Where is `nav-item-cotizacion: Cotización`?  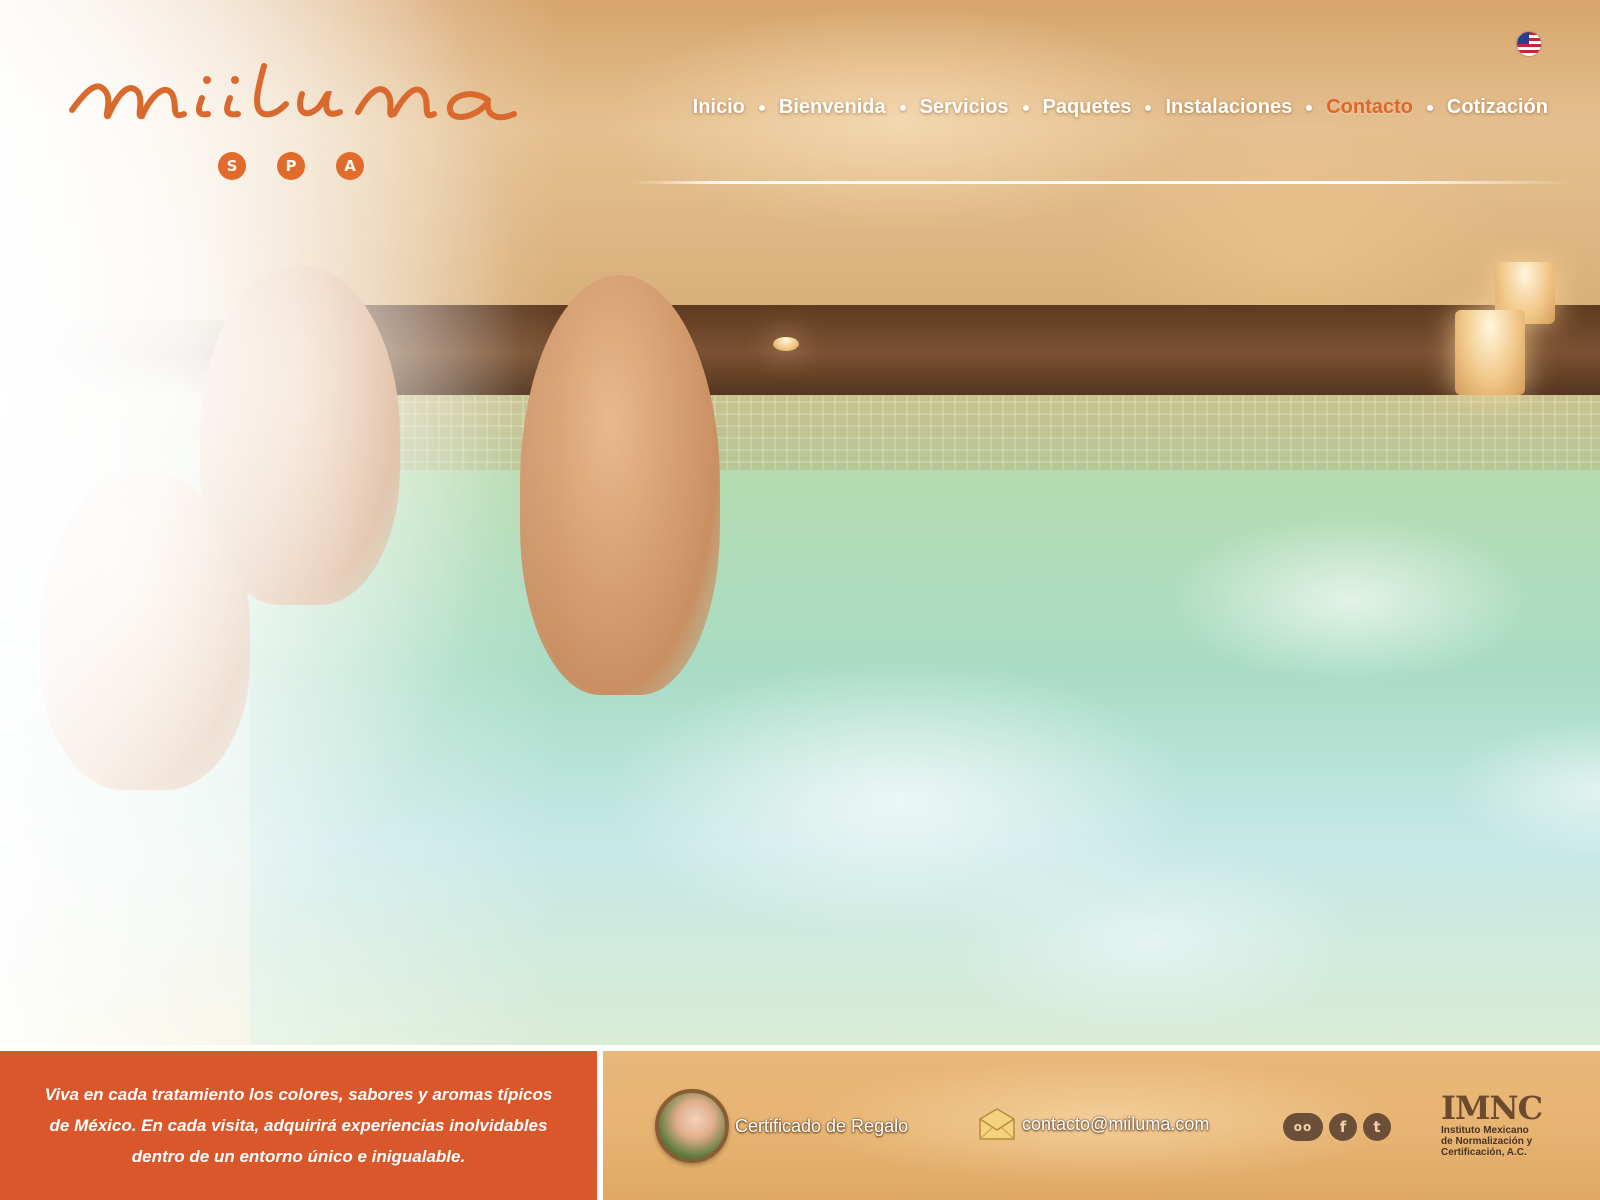
nav-item-cotizacion: Cotización is located at coordinates (1497, 107).